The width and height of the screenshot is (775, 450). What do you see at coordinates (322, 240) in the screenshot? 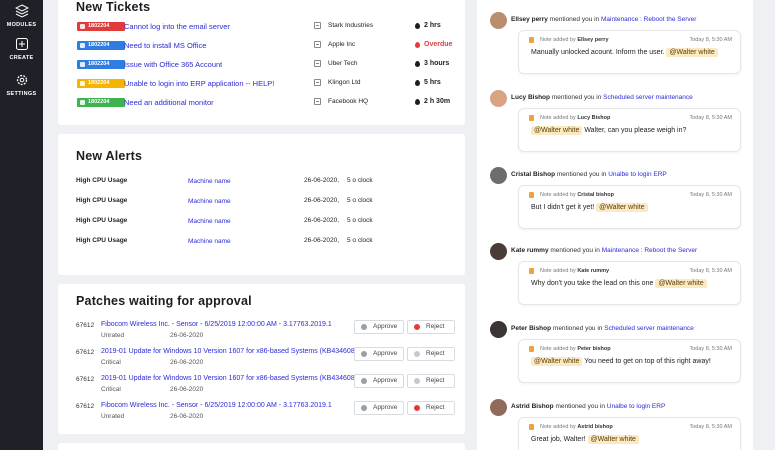
I see `alert-date: 26-06-2020,` at bounding box center [322, 240].